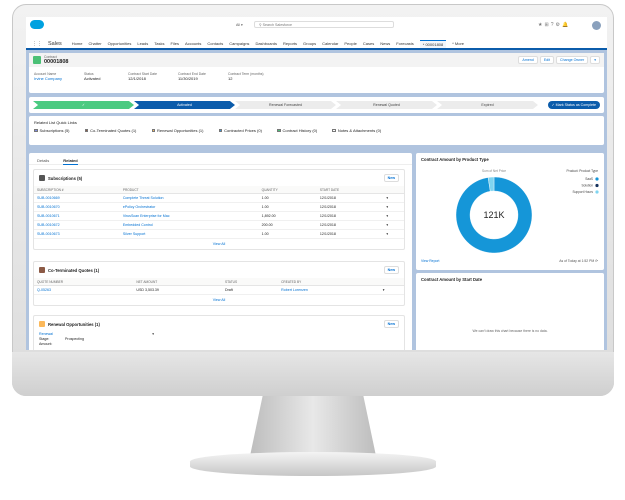 The width and height of the screenshot is (625, 500). What do you see at coordinates (83, 105) in the screenshot?
I see `path-step-complete: ✓` at bounding box center [83, 105].